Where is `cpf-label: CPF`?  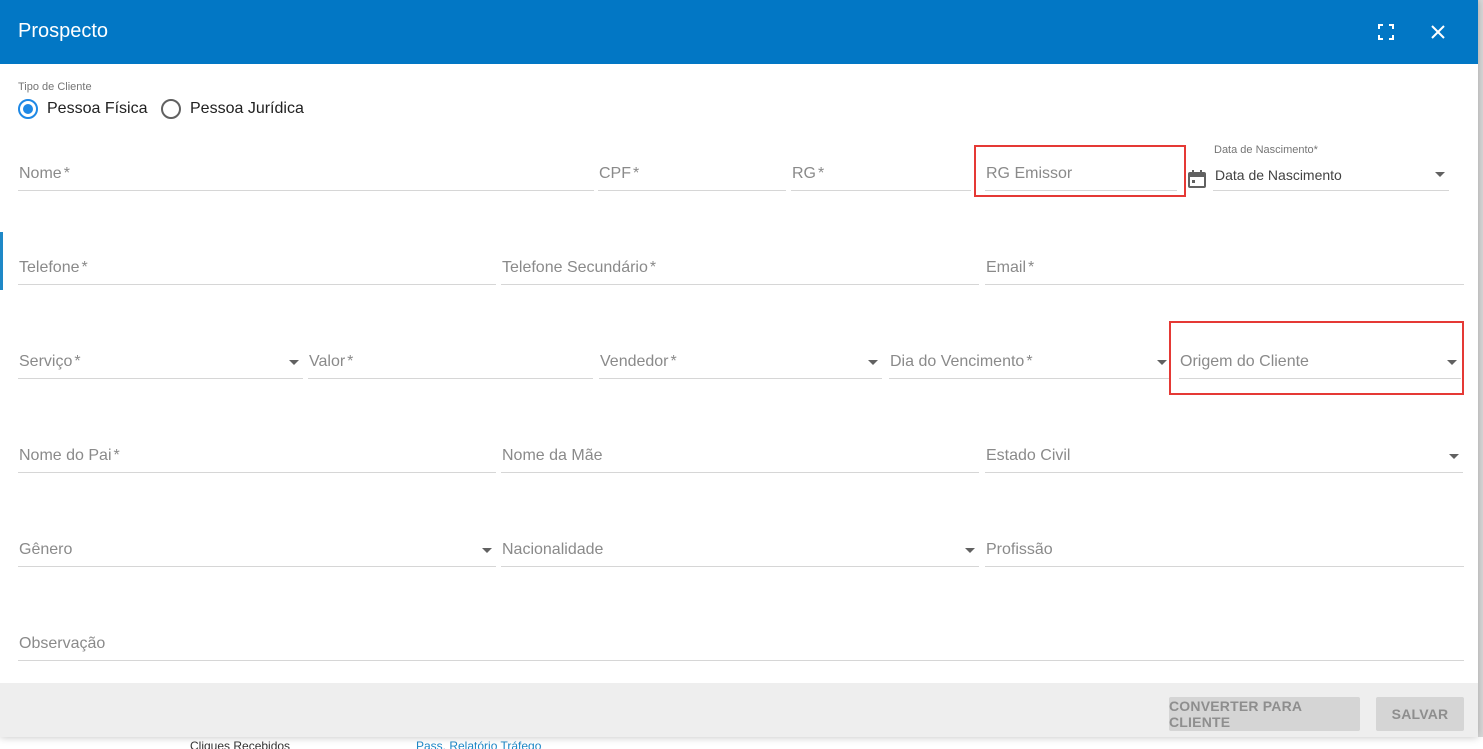
cpf-label: CPF is located at coordinates (615, 173).